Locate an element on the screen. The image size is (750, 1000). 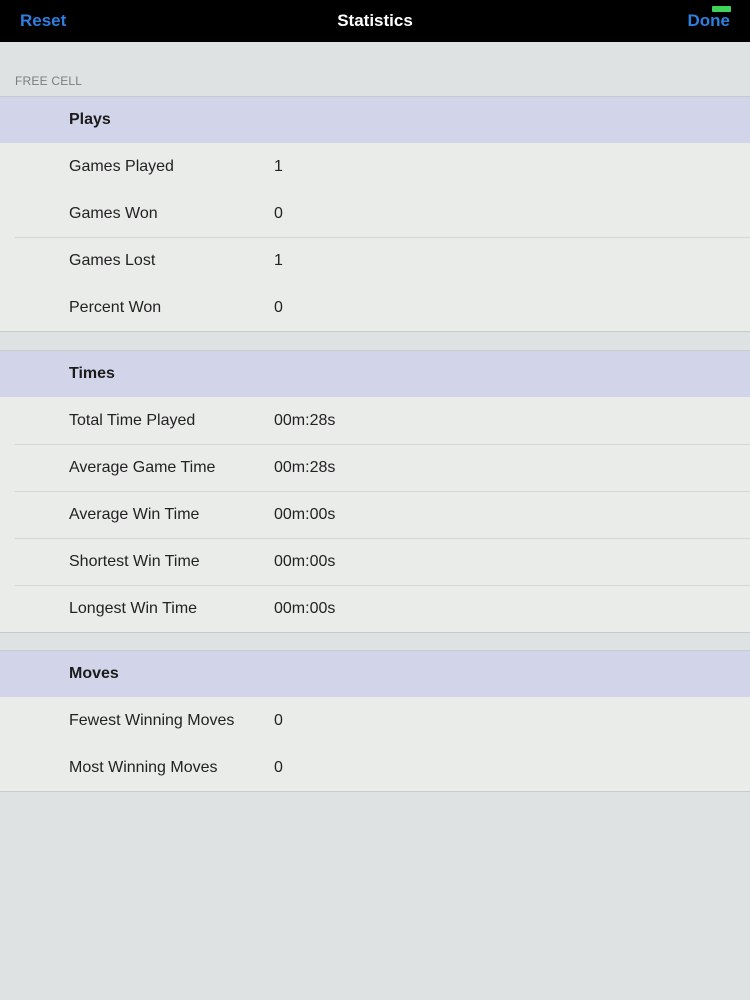
row-label: Shortest Win Time is located at coordinates (134, 561).